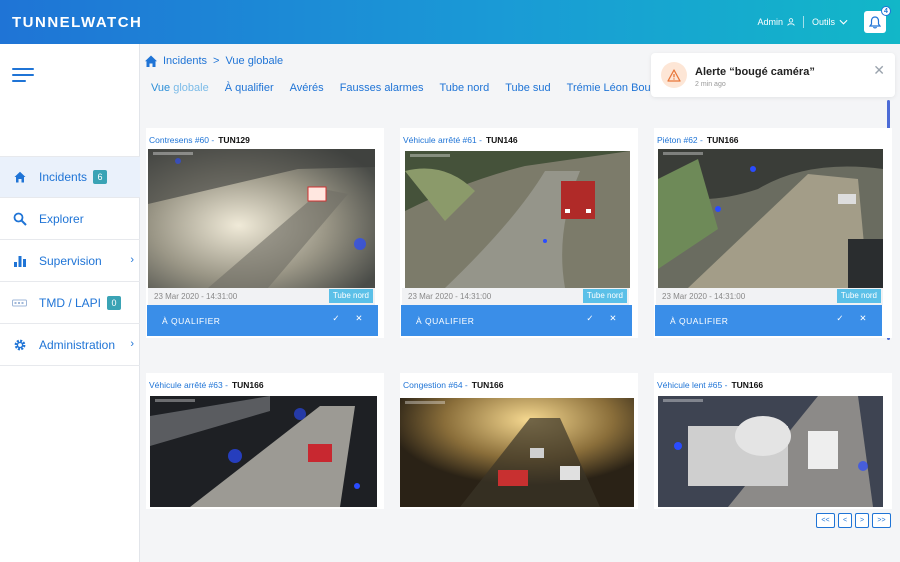 Image resolution: width=900 pixels, height=562 pixels. I want to click on pagination-next-button: >, so click(862, 520).